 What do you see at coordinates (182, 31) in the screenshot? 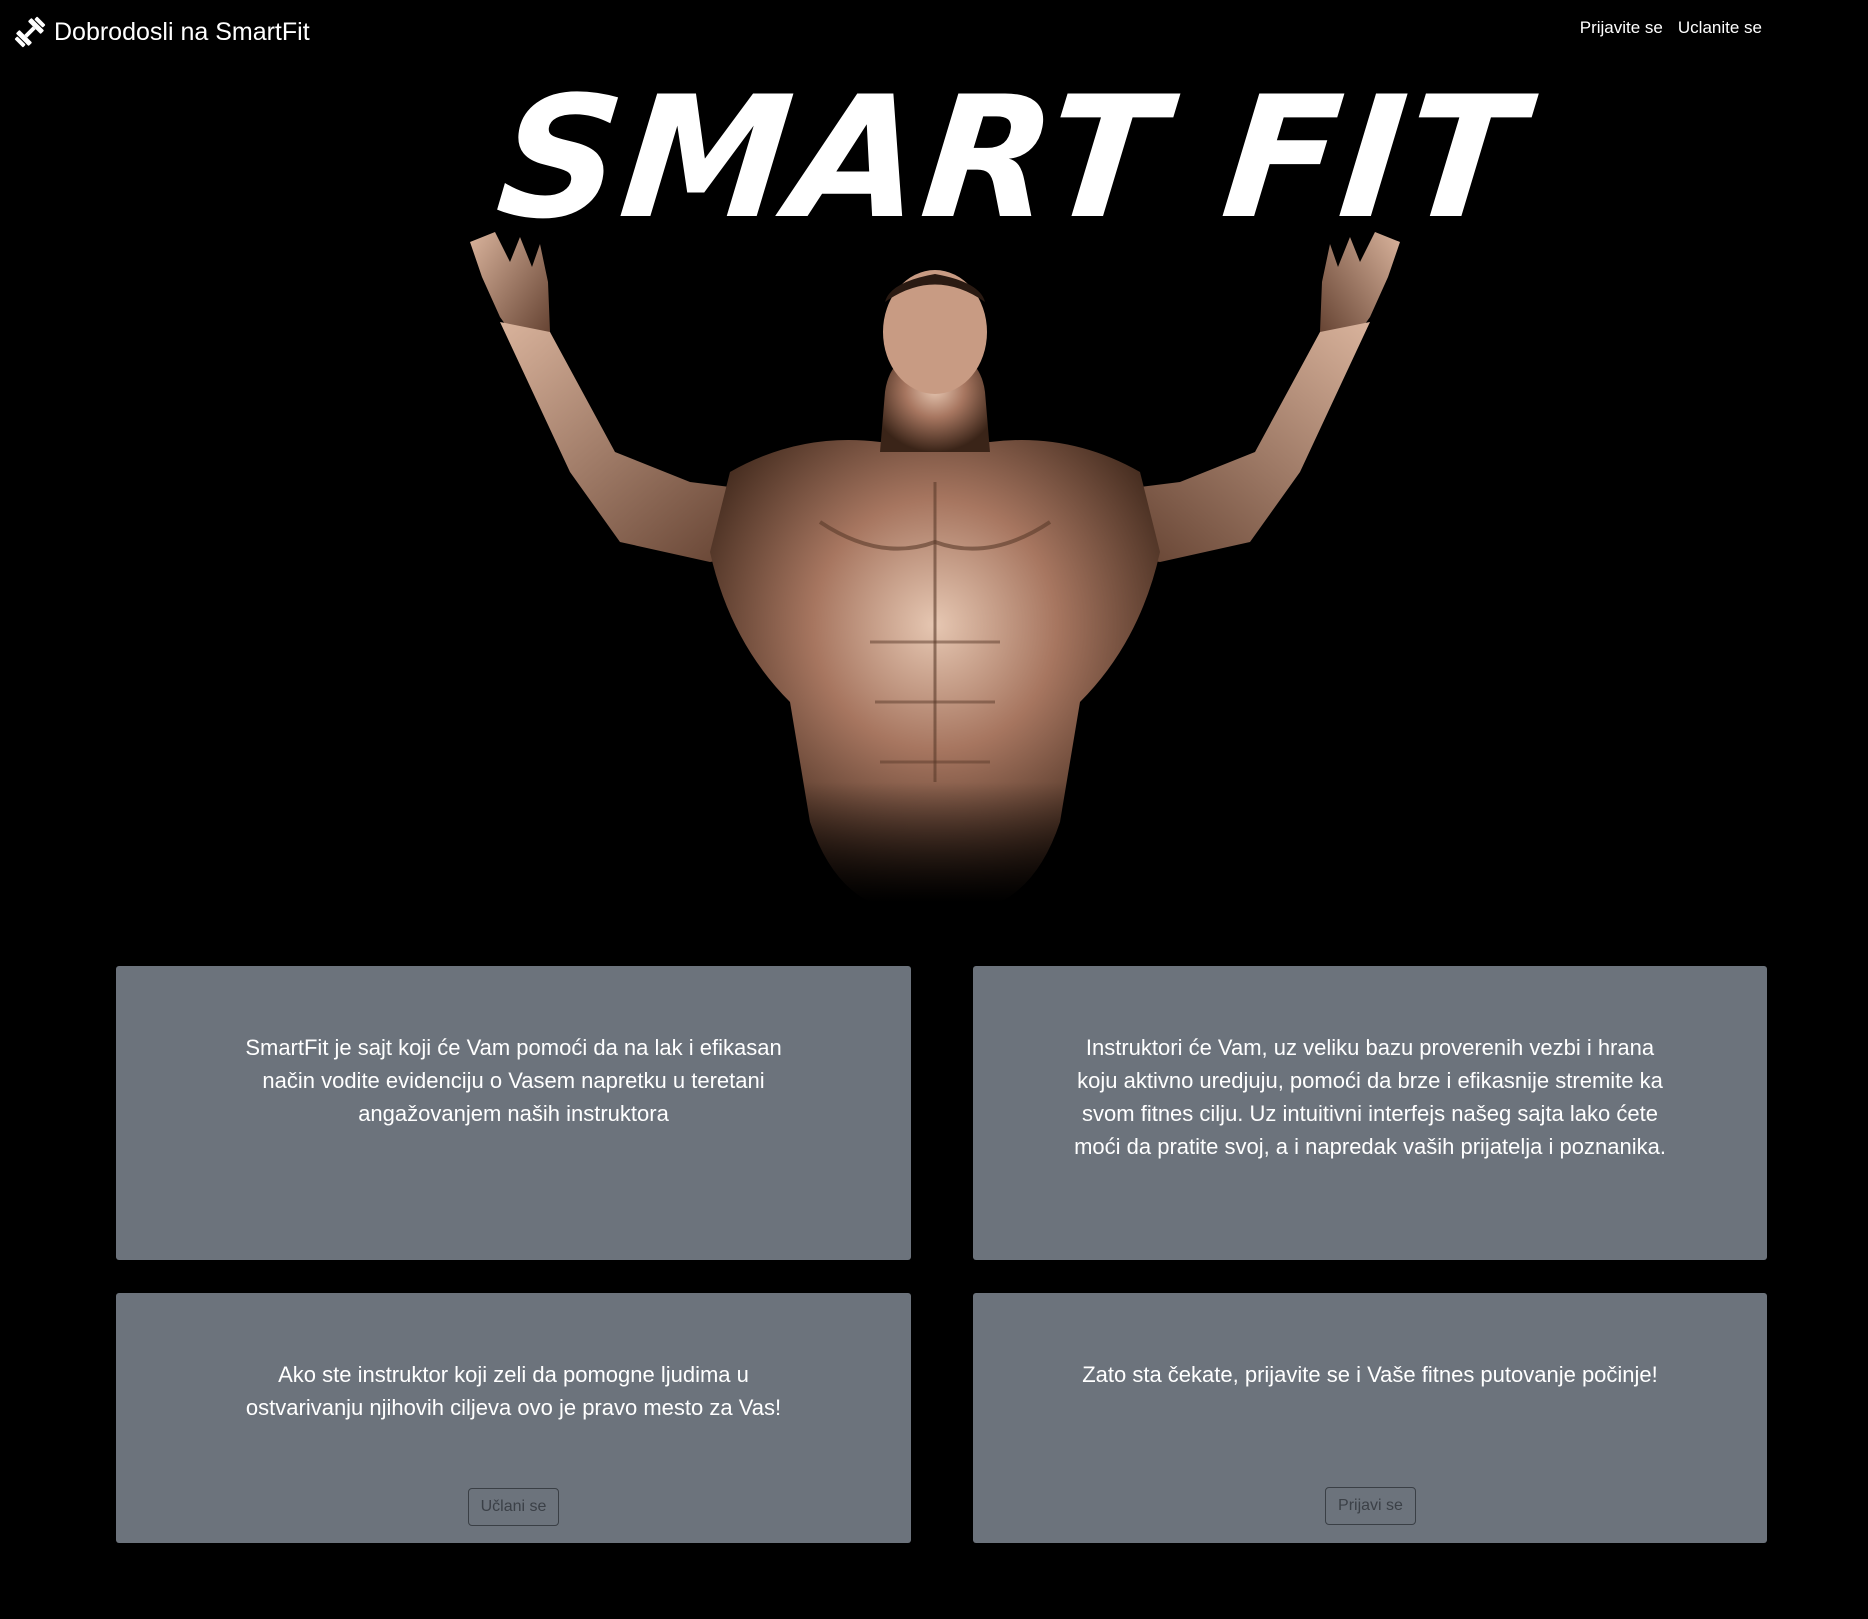
I see `brand-title: Dobrodosli na SmartFit` at bounding box center [182, 31].